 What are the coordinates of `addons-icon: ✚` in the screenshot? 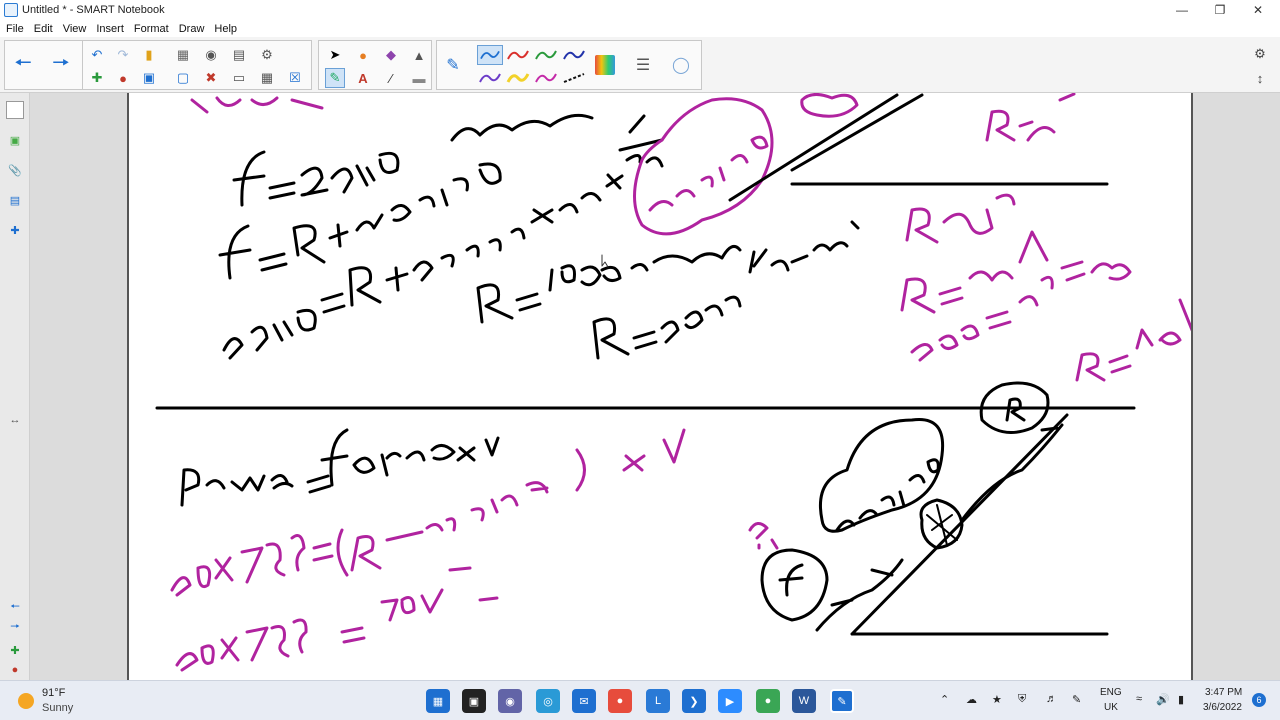 It's located at (15, 230).